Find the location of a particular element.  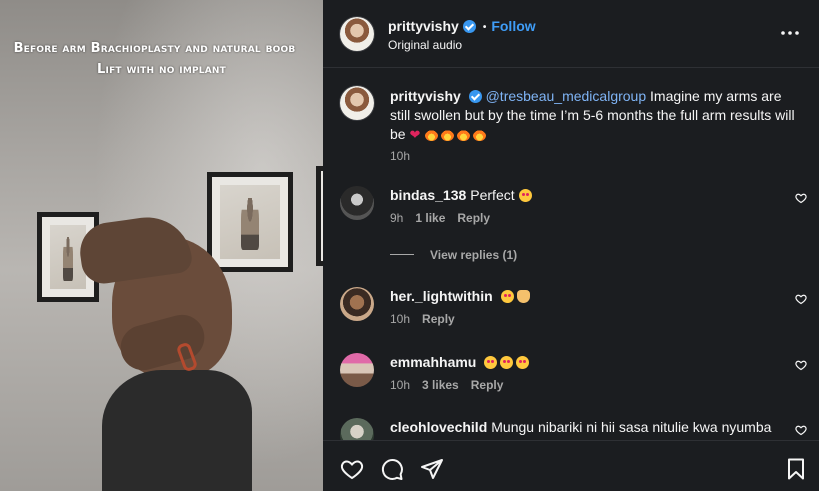

comment-meta: 10h Reply is located at coordinates (428, 319).